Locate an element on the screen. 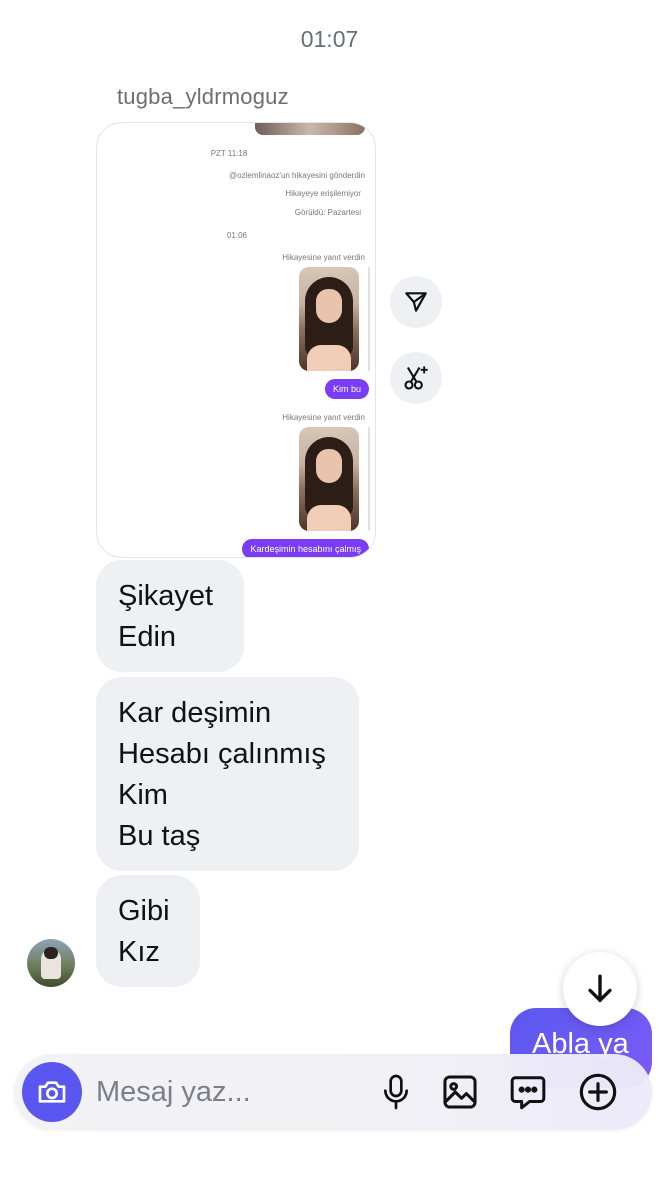 The width and height of the screenshot is (659, 1200). camera-button is located at coordinates (52, 1092).